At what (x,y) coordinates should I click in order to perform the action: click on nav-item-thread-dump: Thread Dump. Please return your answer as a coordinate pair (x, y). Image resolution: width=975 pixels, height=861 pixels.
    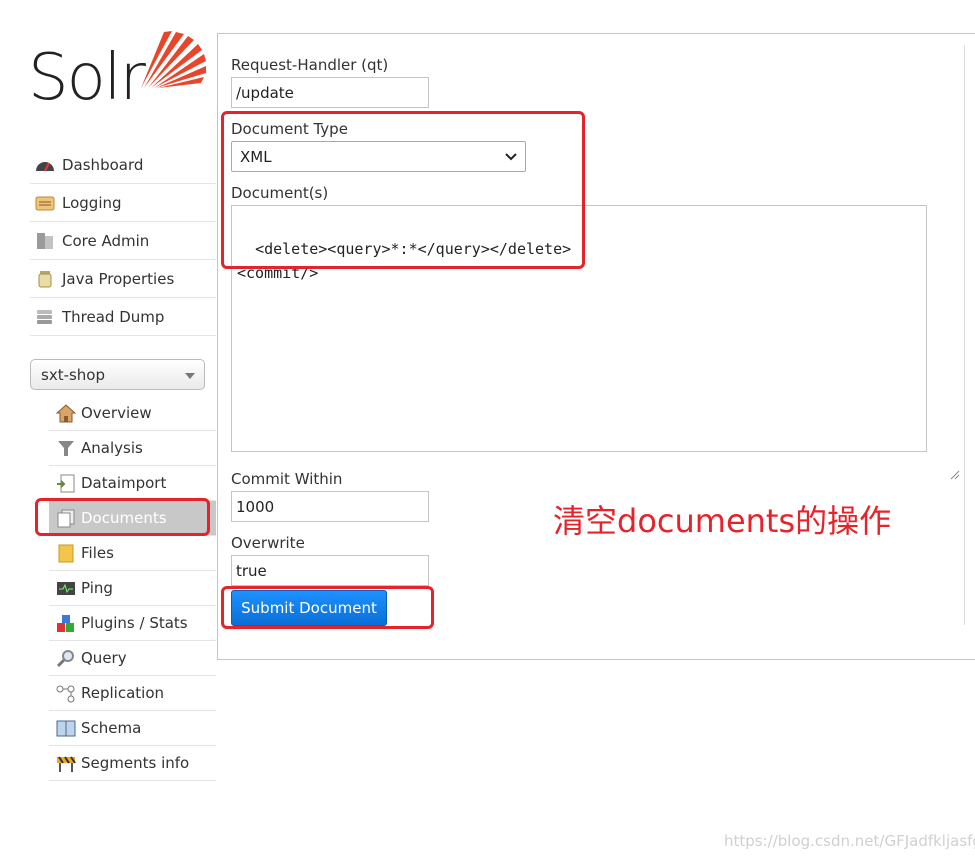
    Looking at the image, I should click on (123, 317).